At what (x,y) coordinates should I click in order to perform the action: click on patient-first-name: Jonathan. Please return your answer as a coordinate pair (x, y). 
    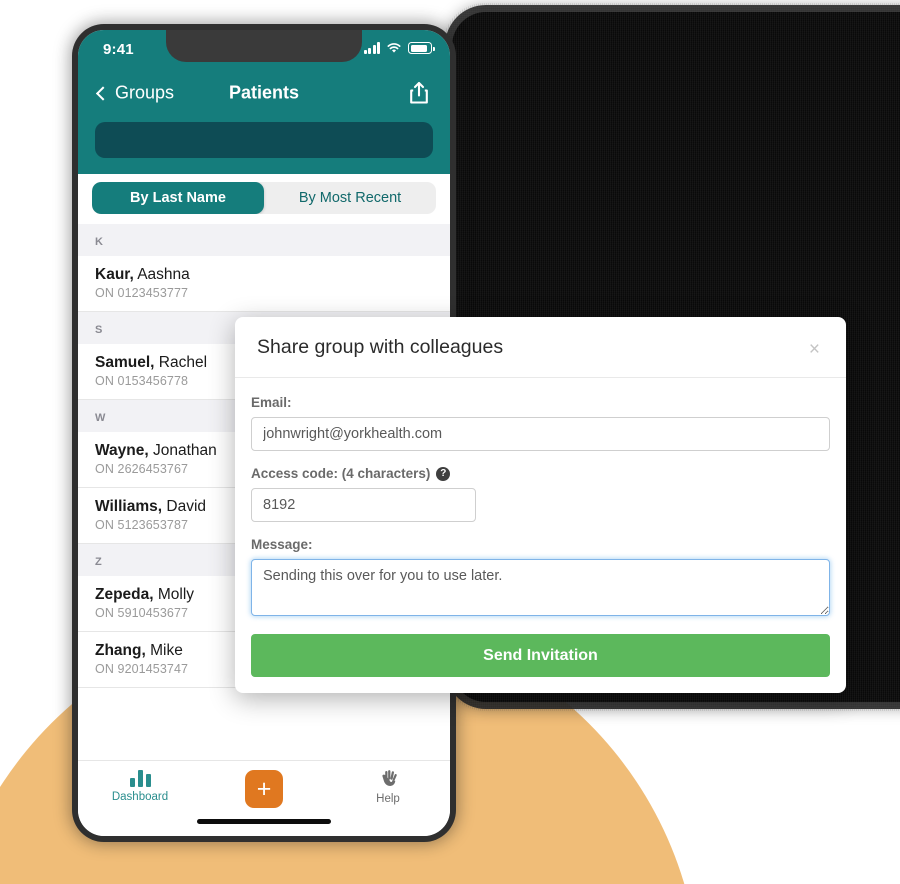
    Looking at the image, I should click on (185, 450).